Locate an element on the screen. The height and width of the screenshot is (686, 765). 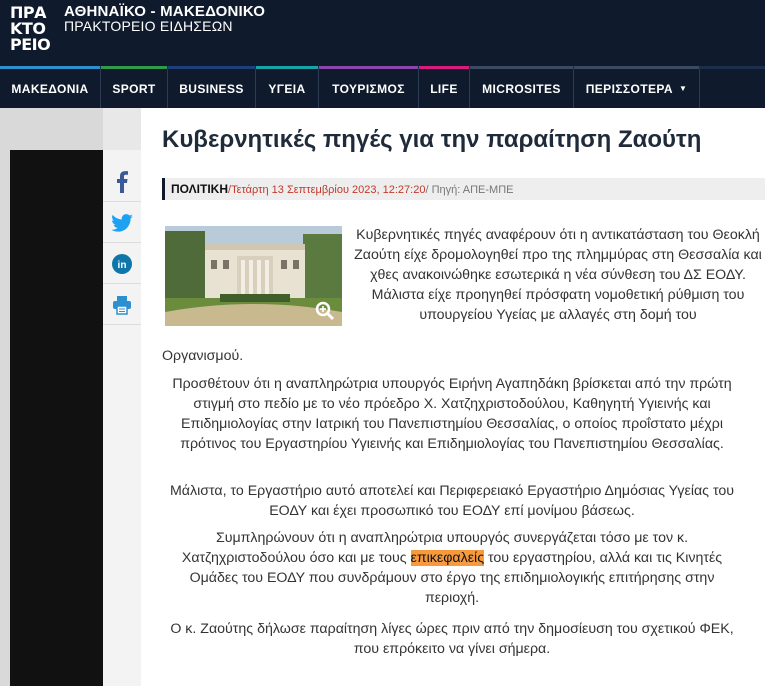
nav-label: LIFE is located at coordinates (444, 88).